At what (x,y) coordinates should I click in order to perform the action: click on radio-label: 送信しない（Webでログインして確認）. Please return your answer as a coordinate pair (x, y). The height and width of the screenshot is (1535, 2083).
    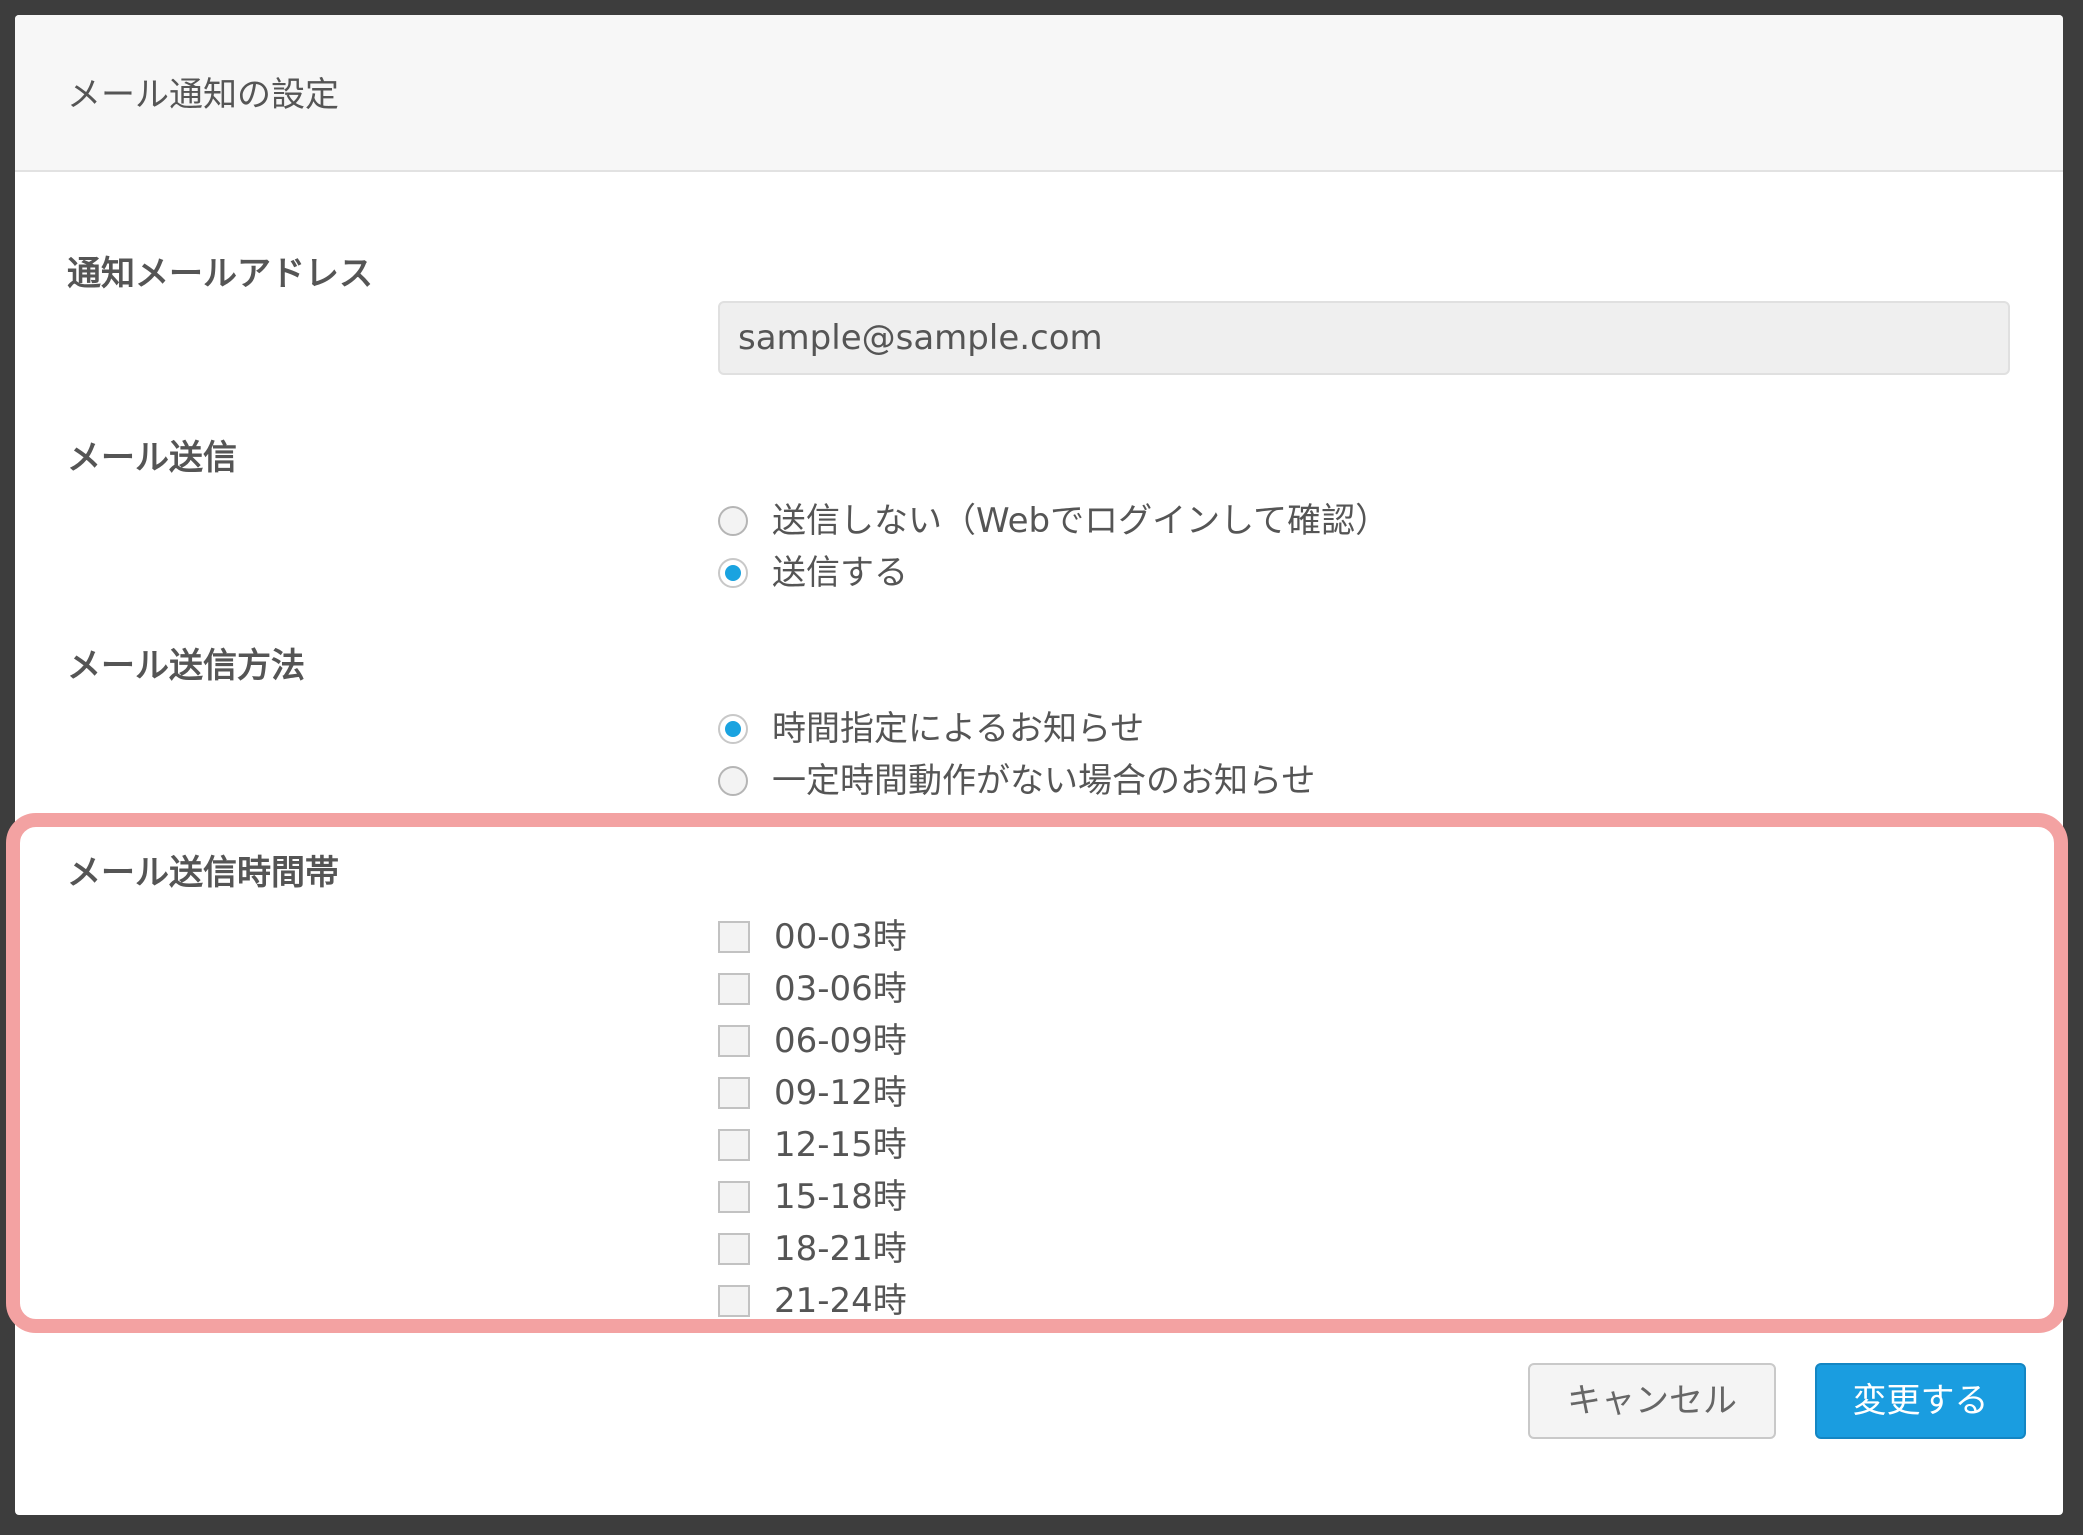
    Looking at the image, I should click on (1081, 521).